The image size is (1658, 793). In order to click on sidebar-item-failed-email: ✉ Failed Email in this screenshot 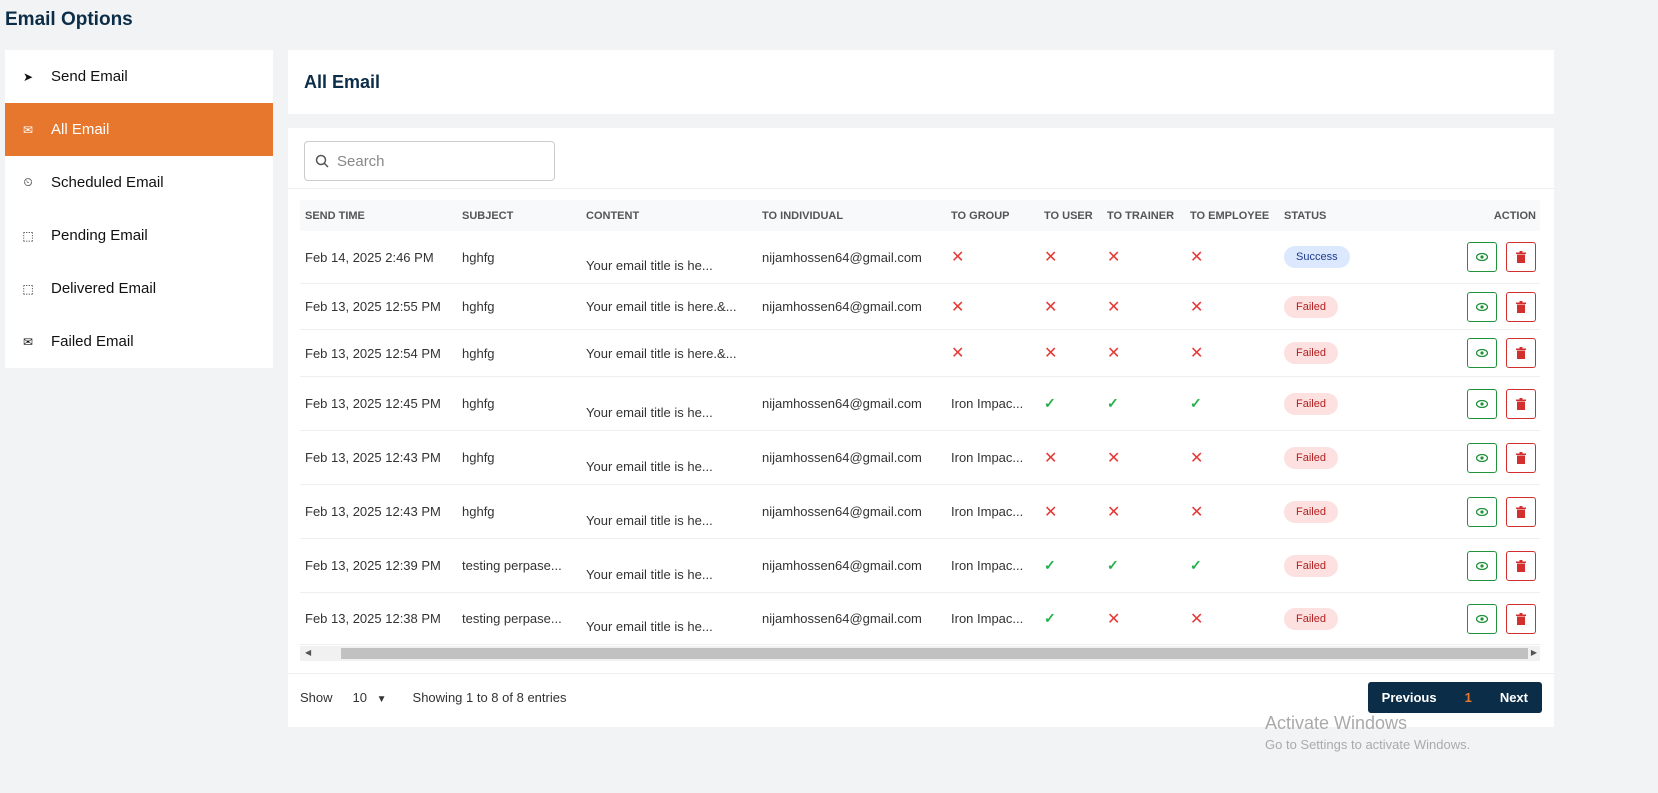, I will do `click(139, 341)`.